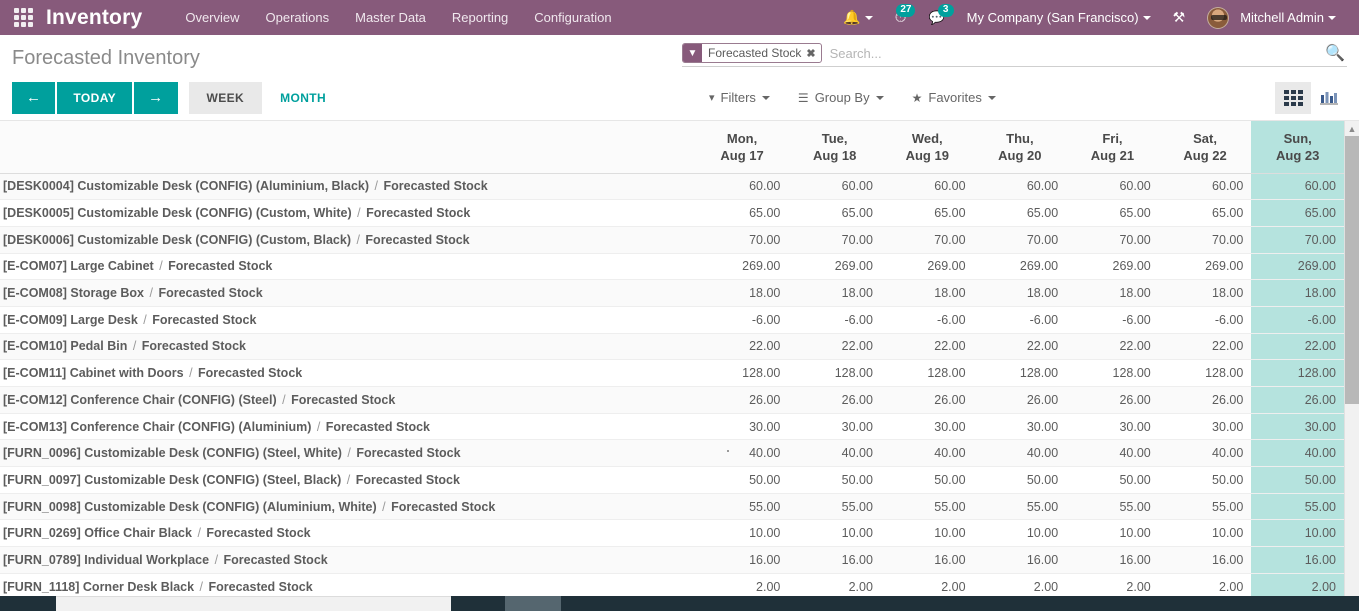  Describe the element at coordinates (348, 293) in the screenshot. I see `row-label: [E-COM08] Storage Box / Forecasted Stock` at that location.